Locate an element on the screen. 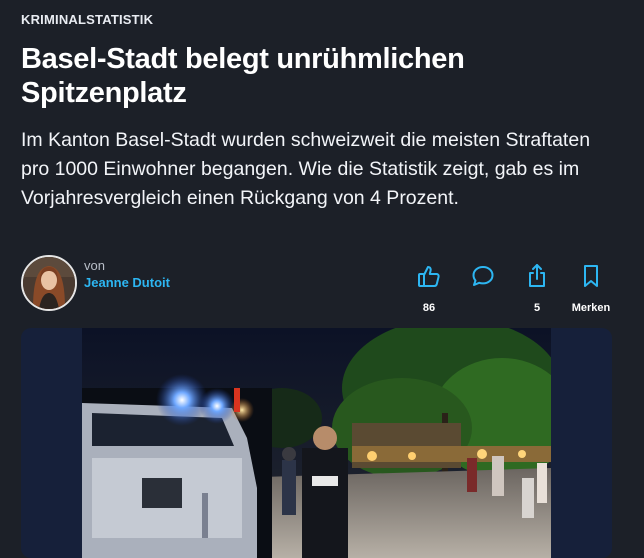 The image size is (644, 558). author-avatar is located at coordinates (49, 283).